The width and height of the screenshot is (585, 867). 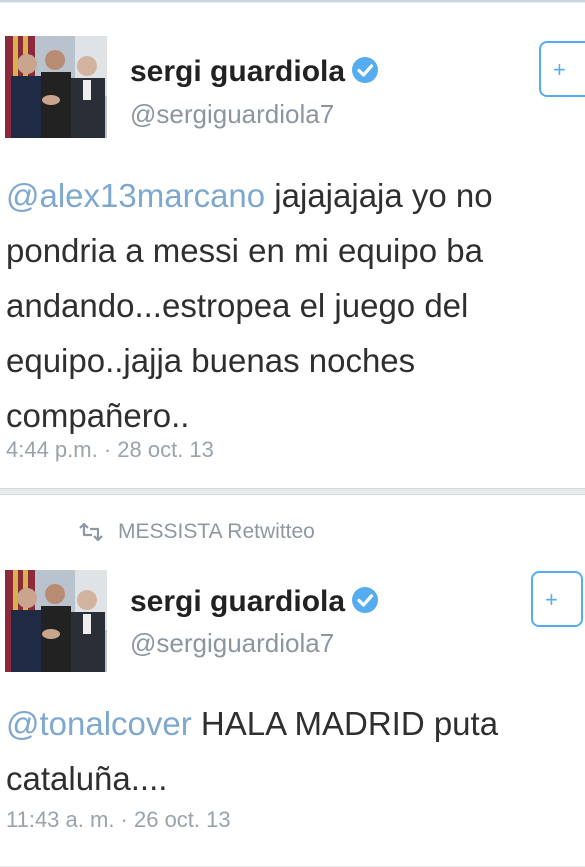 What do you see at coordinates (216, 531) in the screenshot?
I see `retweet-label: MESSISTA Retwitteo` at bounding box center [216, 531].